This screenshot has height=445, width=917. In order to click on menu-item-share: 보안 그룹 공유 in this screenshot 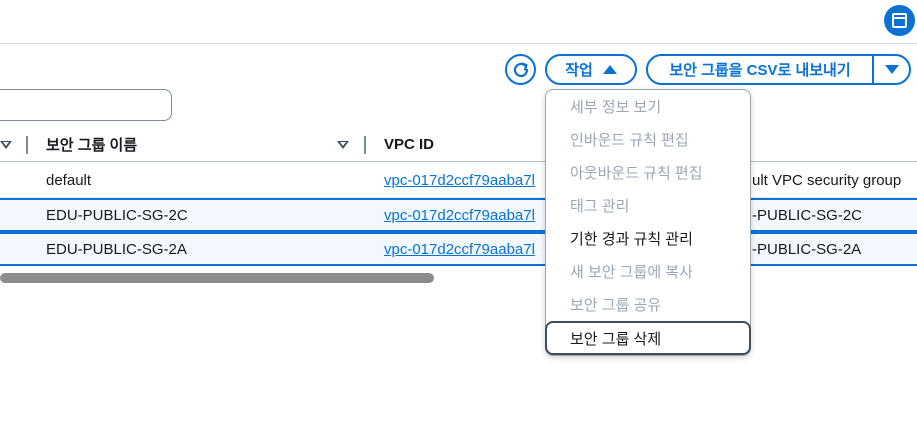, I will do `click(616, 305)`.